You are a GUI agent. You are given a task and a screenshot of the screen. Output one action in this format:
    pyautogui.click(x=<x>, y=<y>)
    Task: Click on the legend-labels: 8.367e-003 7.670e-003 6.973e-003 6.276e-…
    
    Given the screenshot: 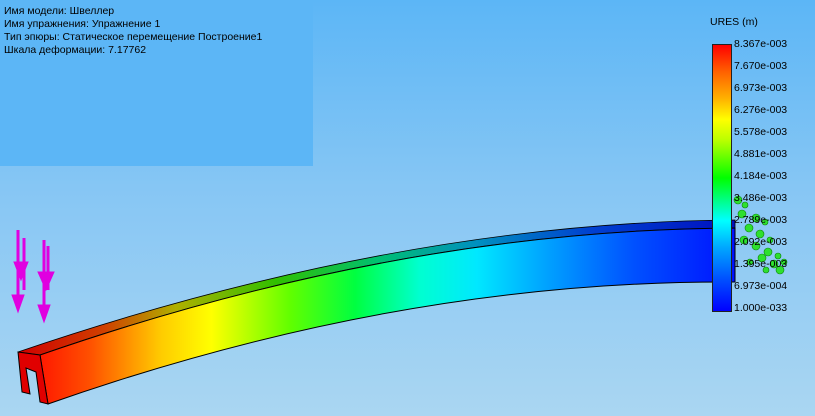 What is the action you would take?
    pyautogui.click(x=774, y=176)
    